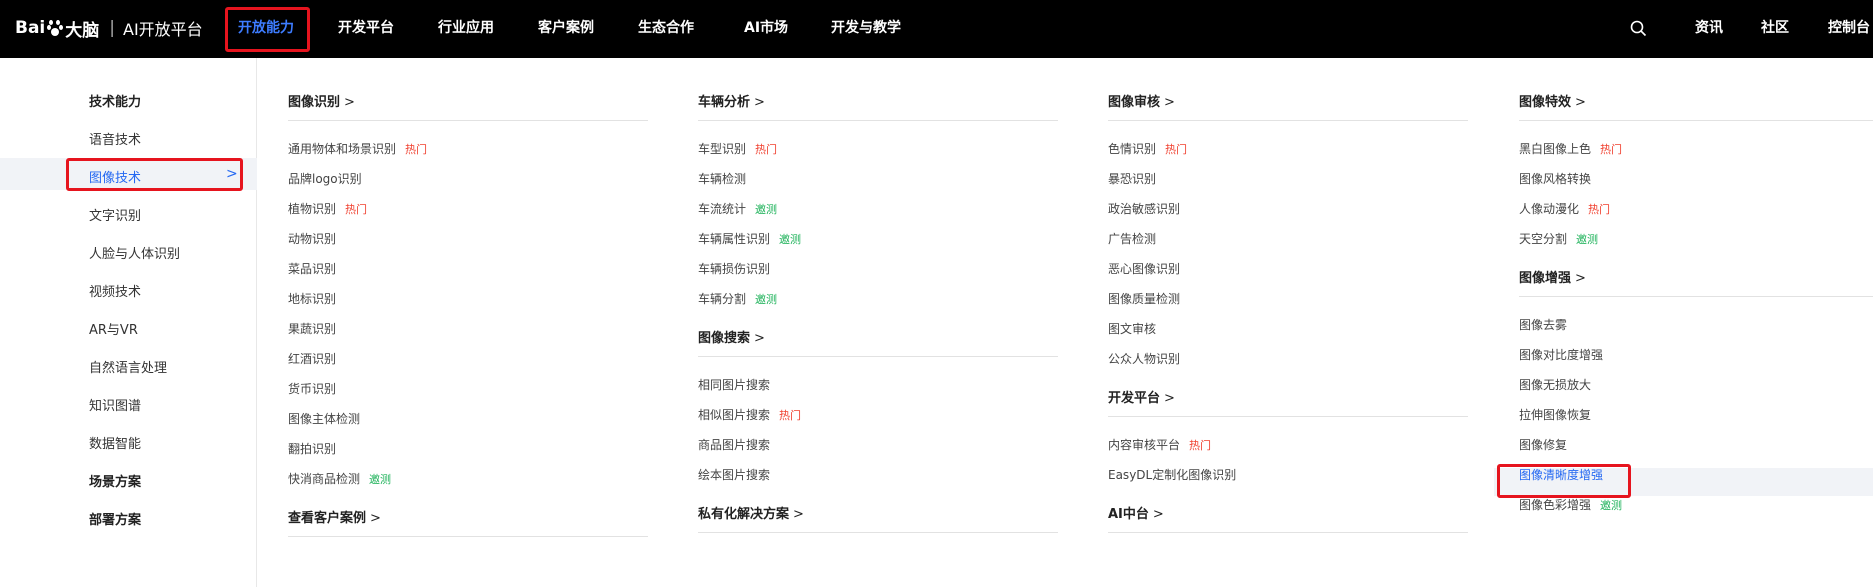 This screenshot has height=587, width=1873. I want to click on menu-link-label: 车型识别, so click(722, 149).